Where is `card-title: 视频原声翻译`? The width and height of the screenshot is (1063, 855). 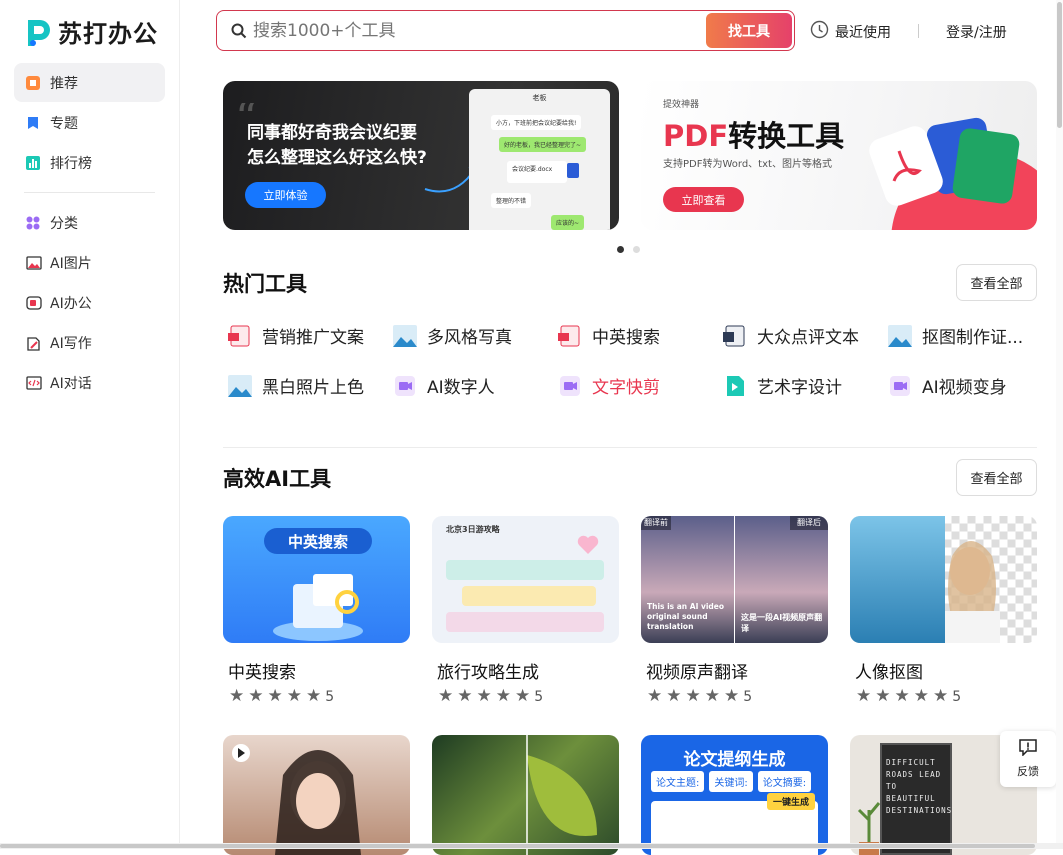 card-title: 视频原声翻译 is located at coordinates (697, 673).